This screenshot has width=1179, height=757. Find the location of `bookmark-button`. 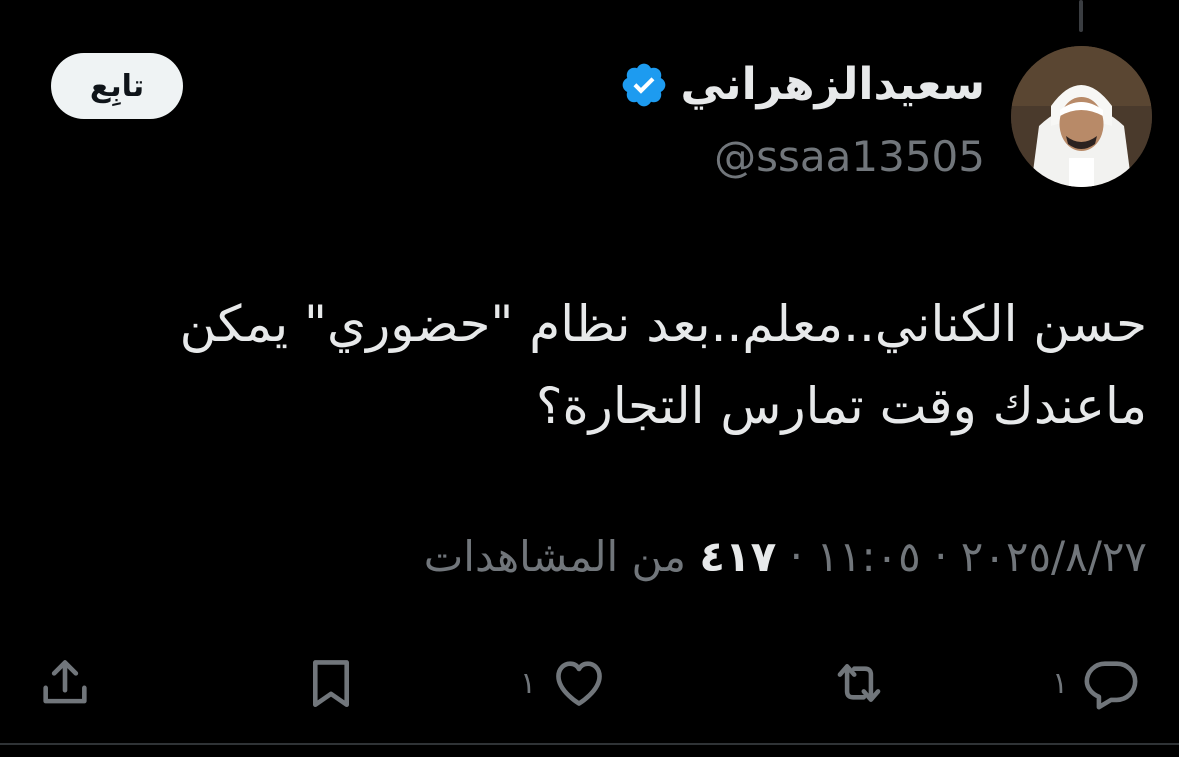

bookmark-button is located at coordinates (331, 683).